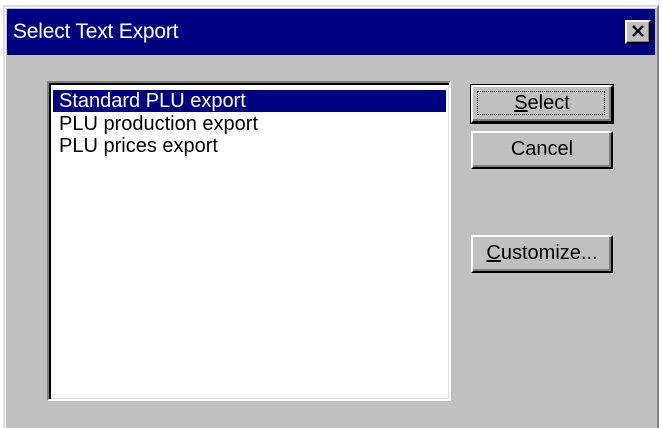 This screenshot has height=428, width=662. I want to click on list-item-label: PLU prices export, so click(138, 146).